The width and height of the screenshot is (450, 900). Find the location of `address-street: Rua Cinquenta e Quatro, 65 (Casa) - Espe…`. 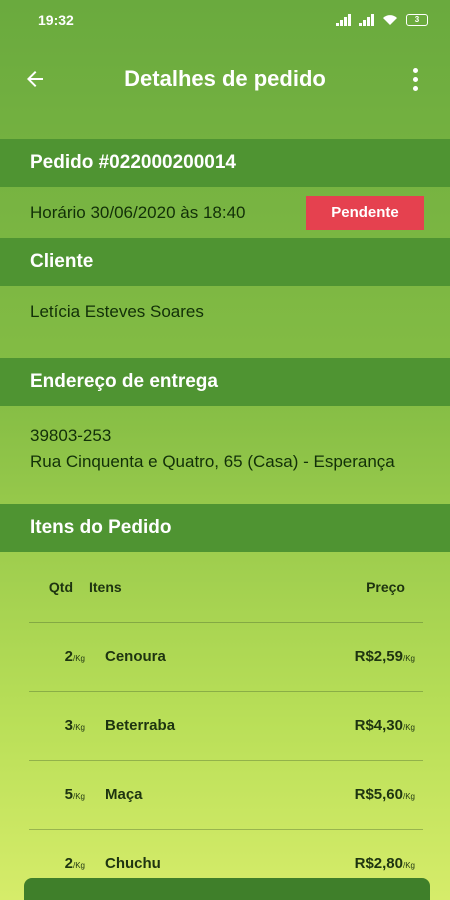

address-street: Rua Cinquenta e Quatro, 65 (Casa) - Espe… is located at coordinates (212, 461).